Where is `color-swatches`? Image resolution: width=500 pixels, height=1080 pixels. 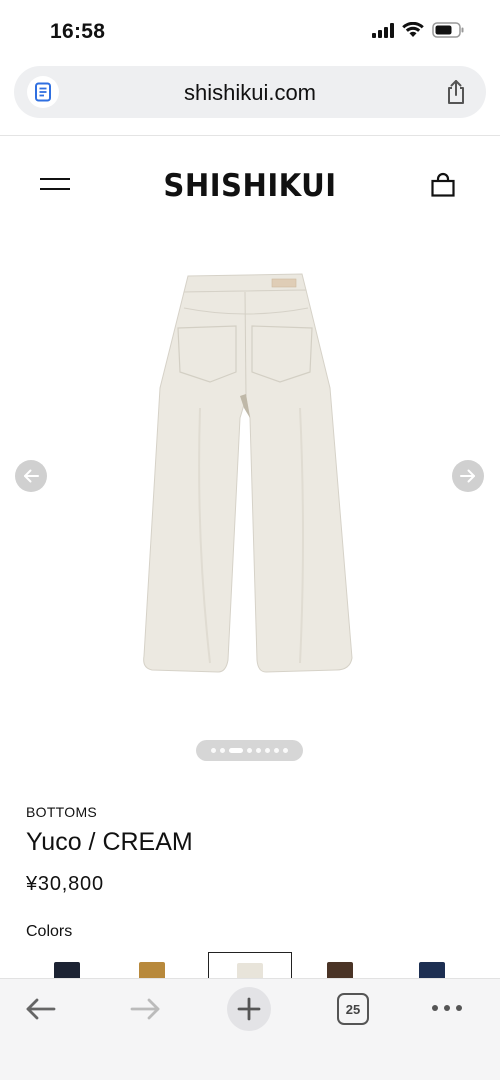
color-swatches is located at coordinates (250, 966).